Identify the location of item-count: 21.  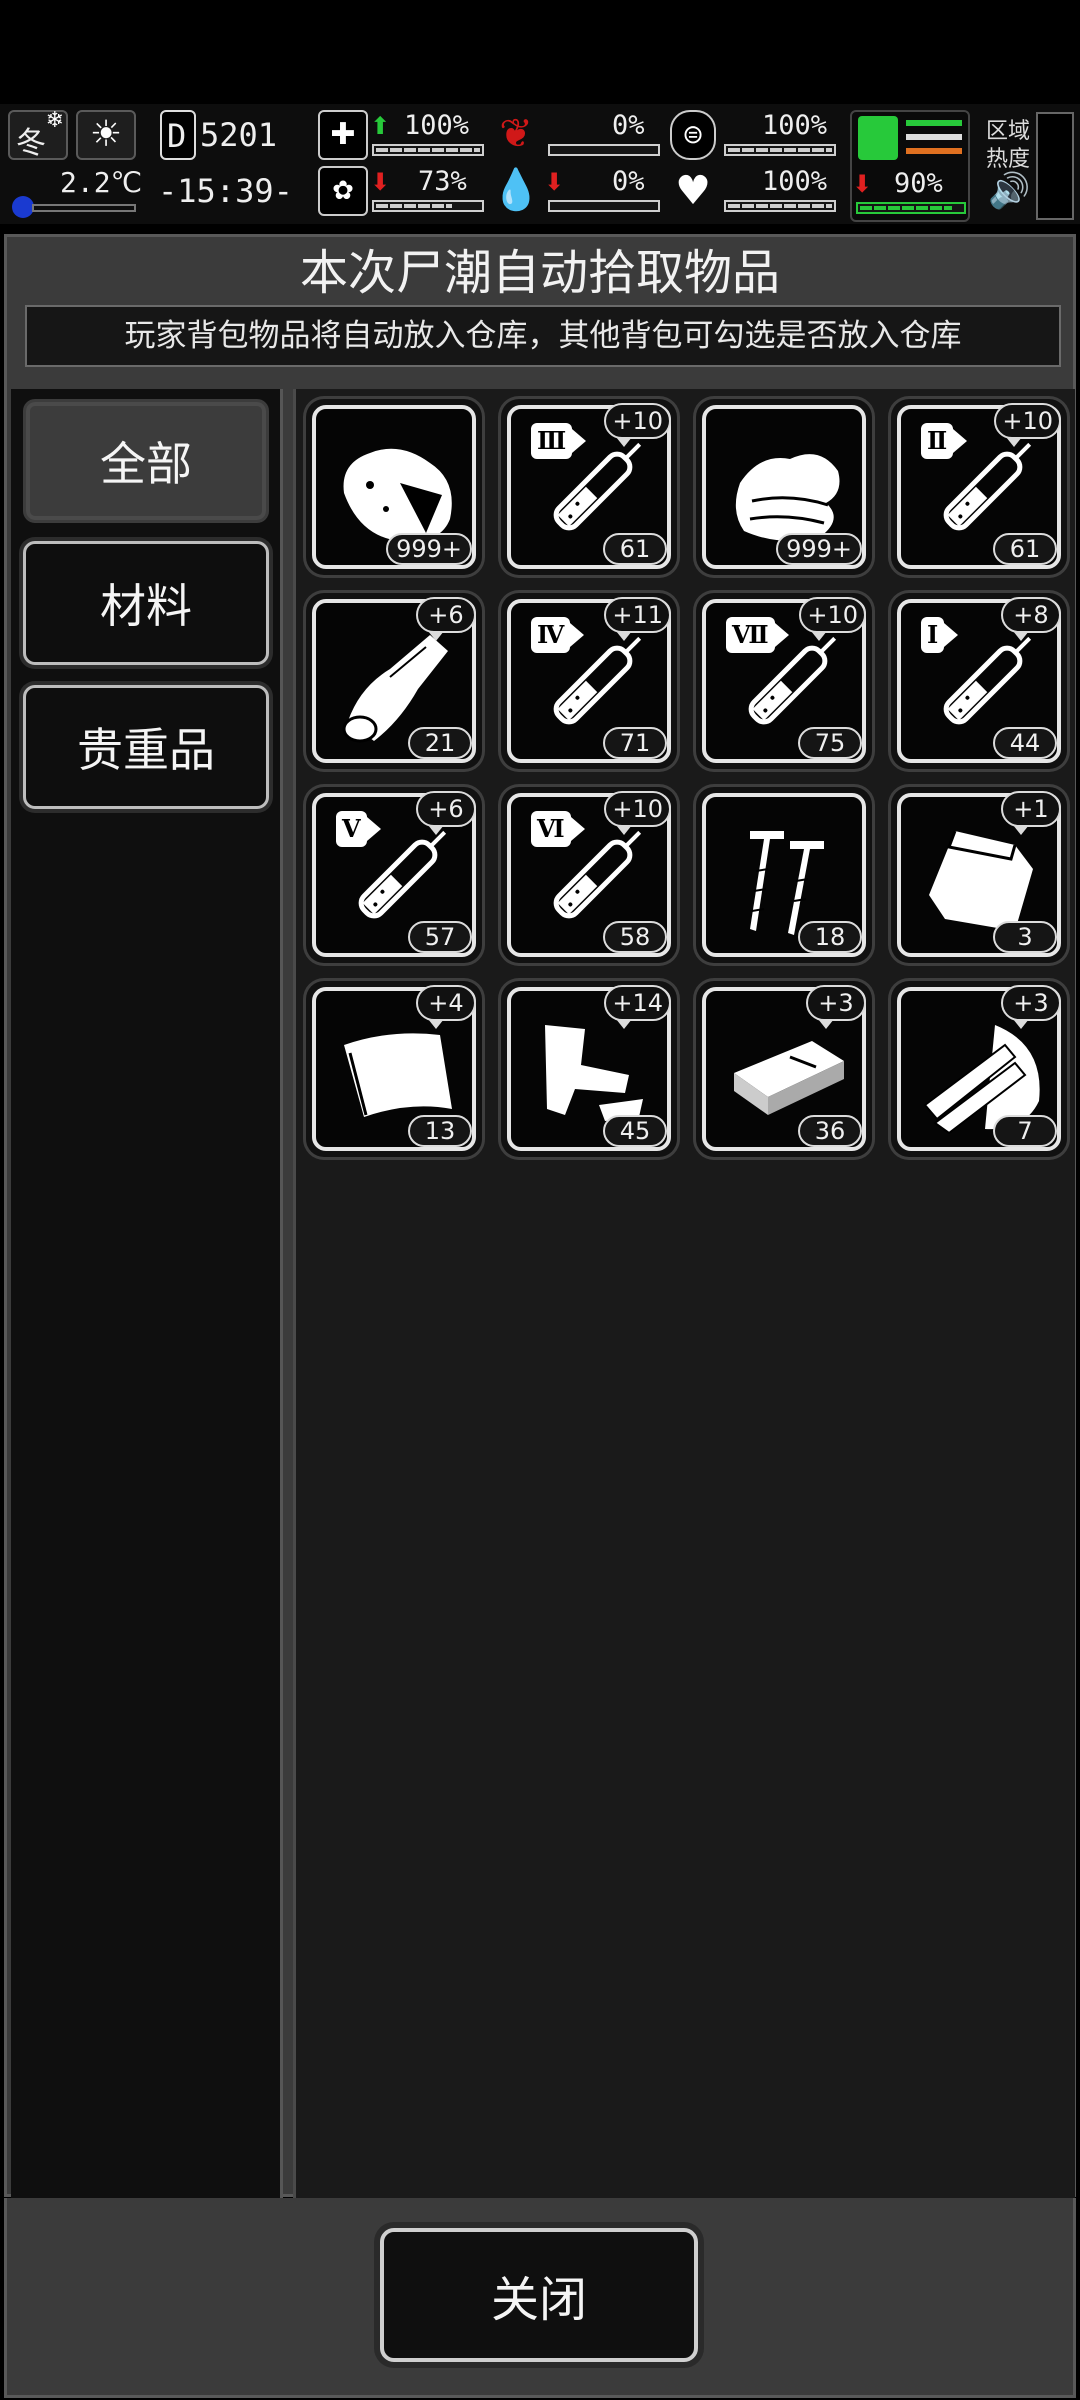
(440, 743).